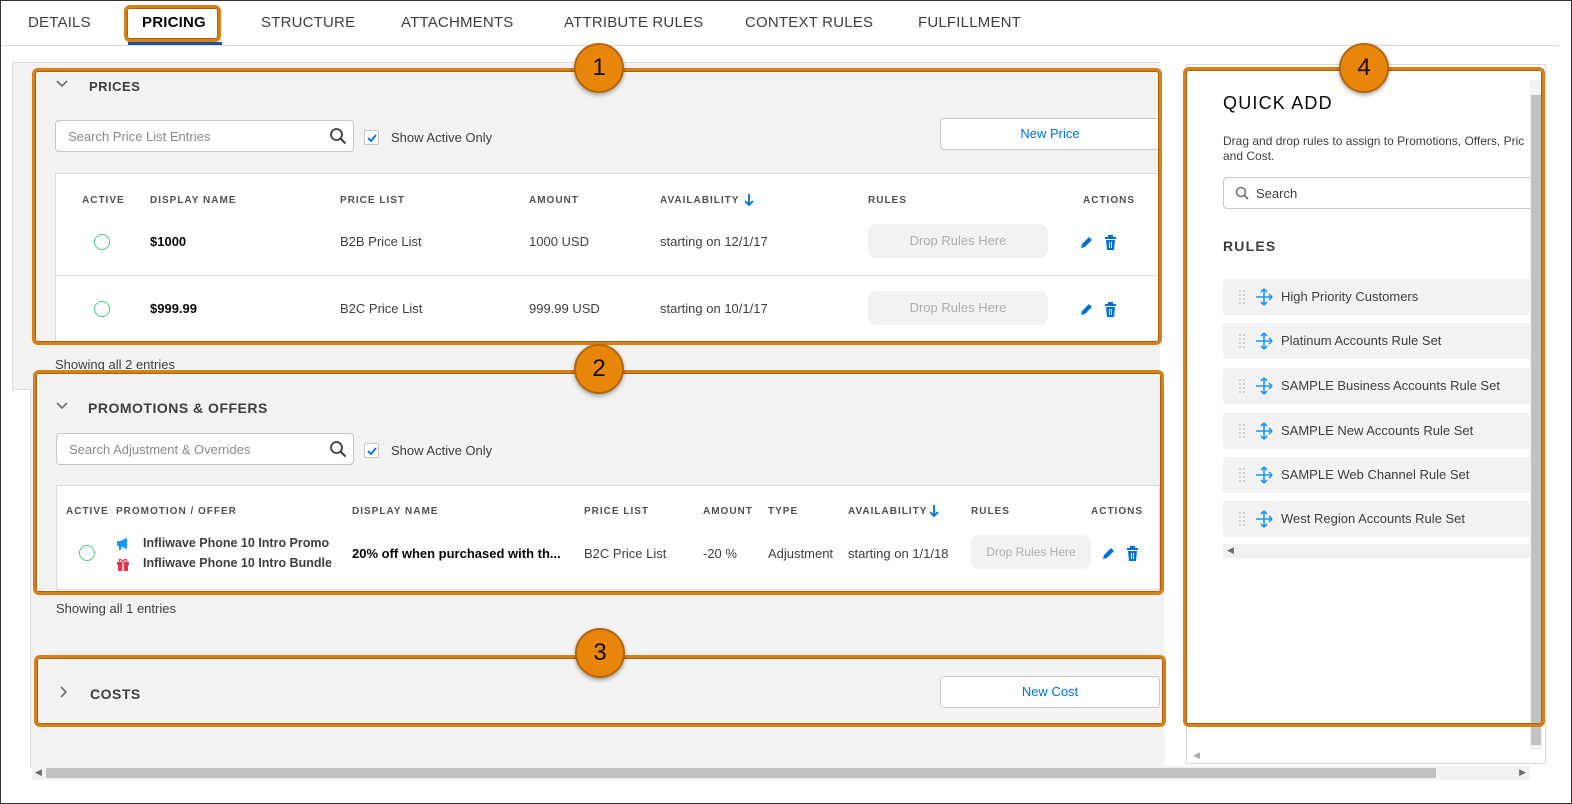  I want to click on callout-badge-3: 3, so click(600, 653).